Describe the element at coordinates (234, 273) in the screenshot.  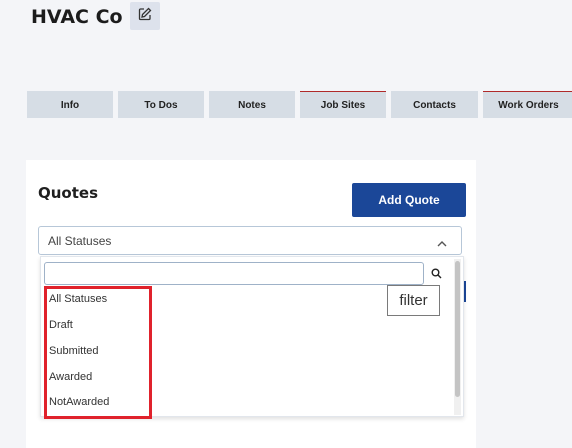
I see `dropdown-search-input` at that location.